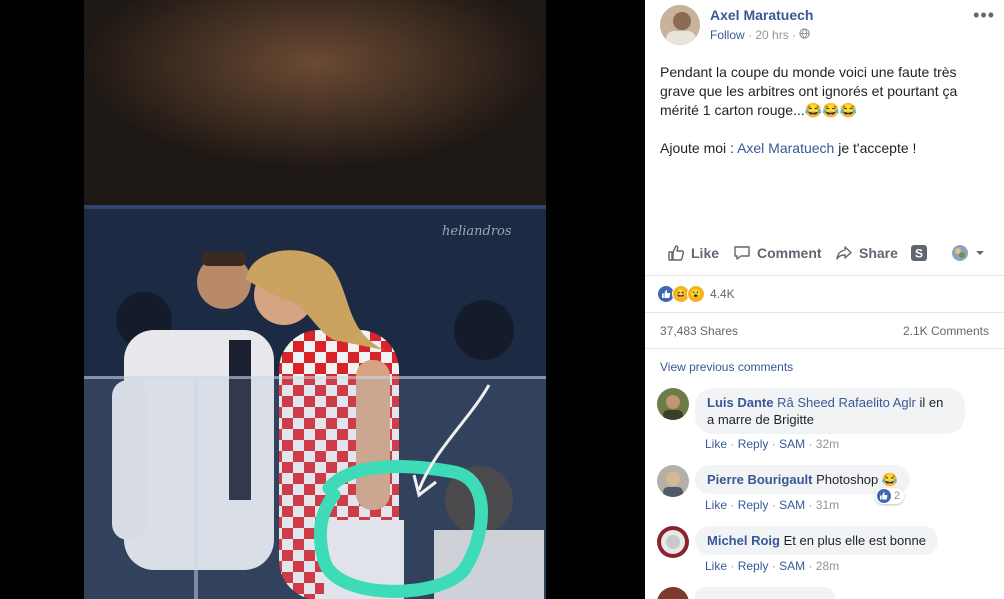  I want to click on avatar-image, so click(680, 25).